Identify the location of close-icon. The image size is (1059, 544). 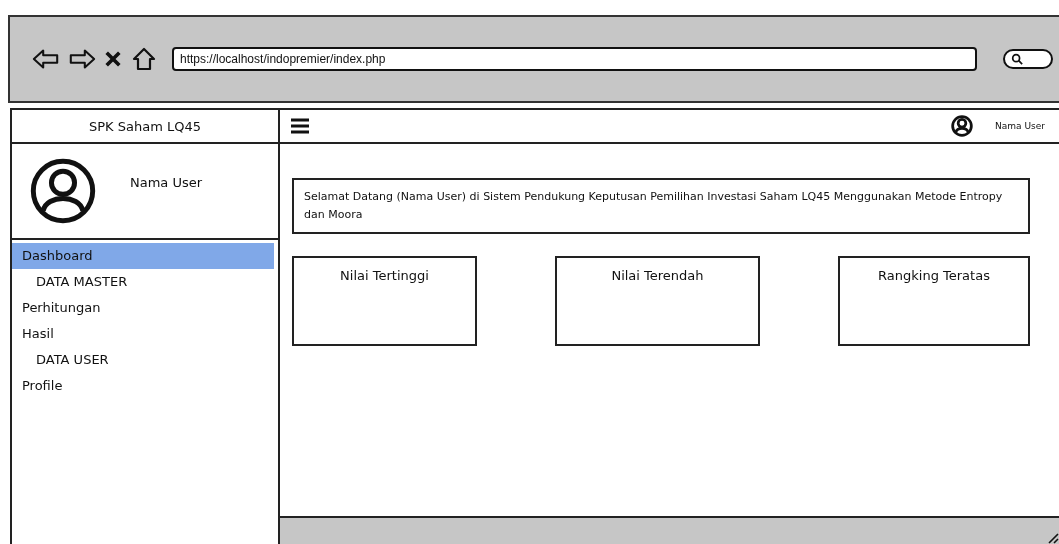
(113, 59).